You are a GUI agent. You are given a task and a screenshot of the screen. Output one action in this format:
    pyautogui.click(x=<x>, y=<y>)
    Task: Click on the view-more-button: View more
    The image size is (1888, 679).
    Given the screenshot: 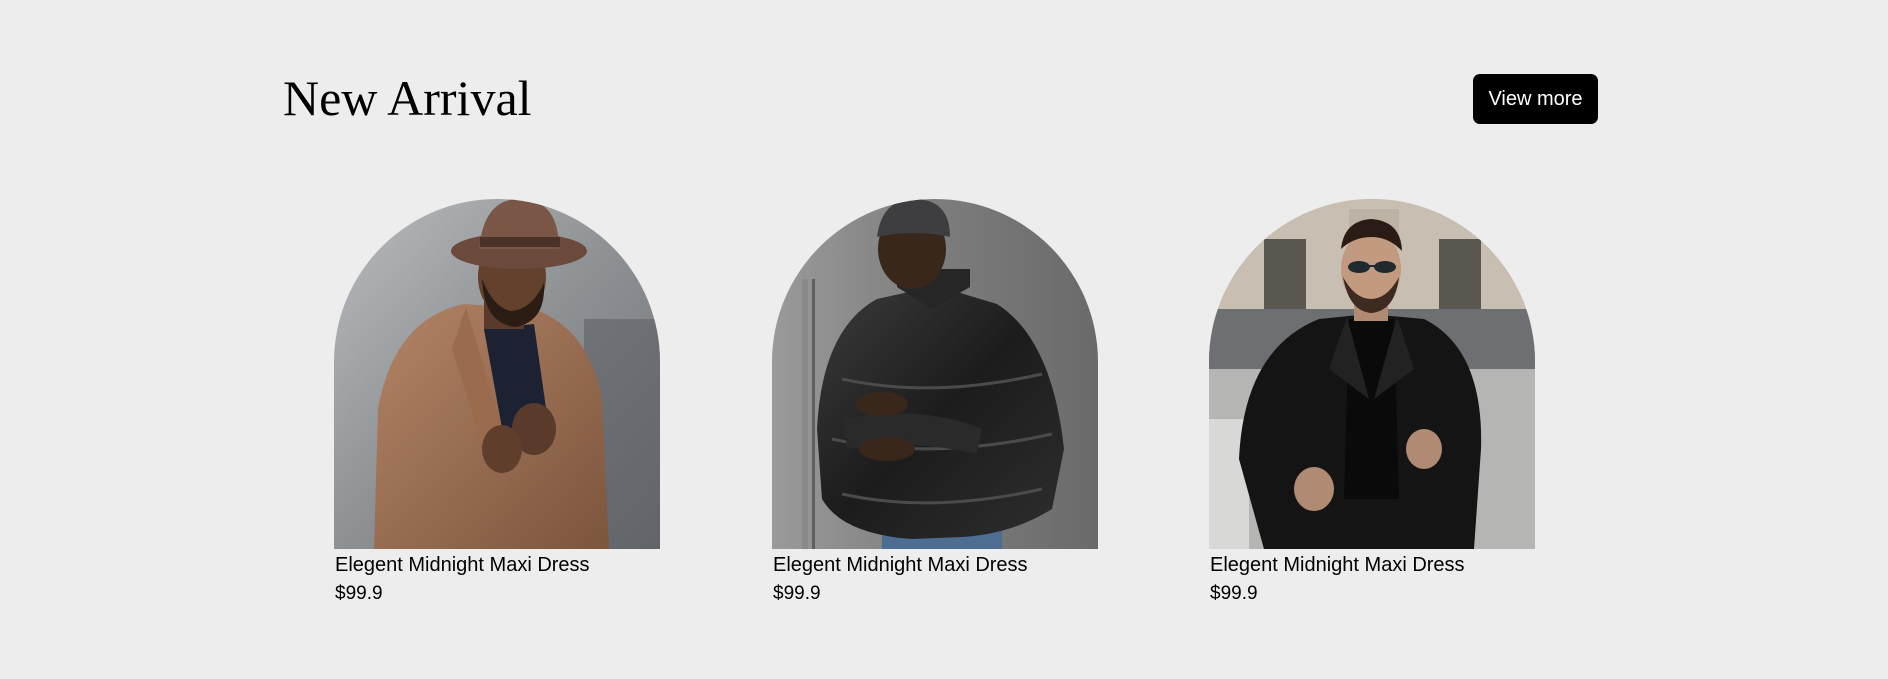 What is the action you would take?
    pyautogui.click(x=1535, y=99)
    